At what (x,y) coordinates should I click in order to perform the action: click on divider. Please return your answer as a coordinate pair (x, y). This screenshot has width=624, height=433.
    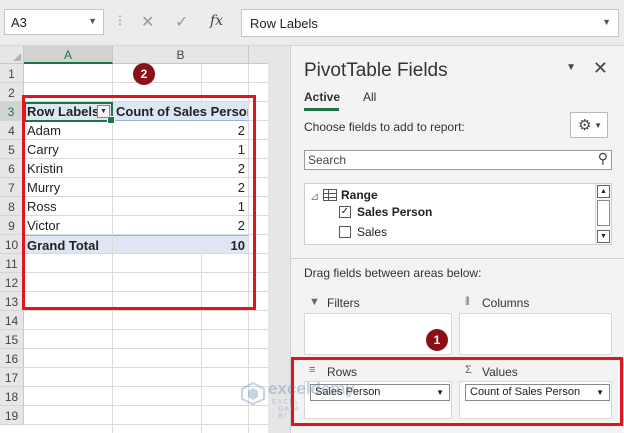
    Looking at the image, I should click on (457, 258).